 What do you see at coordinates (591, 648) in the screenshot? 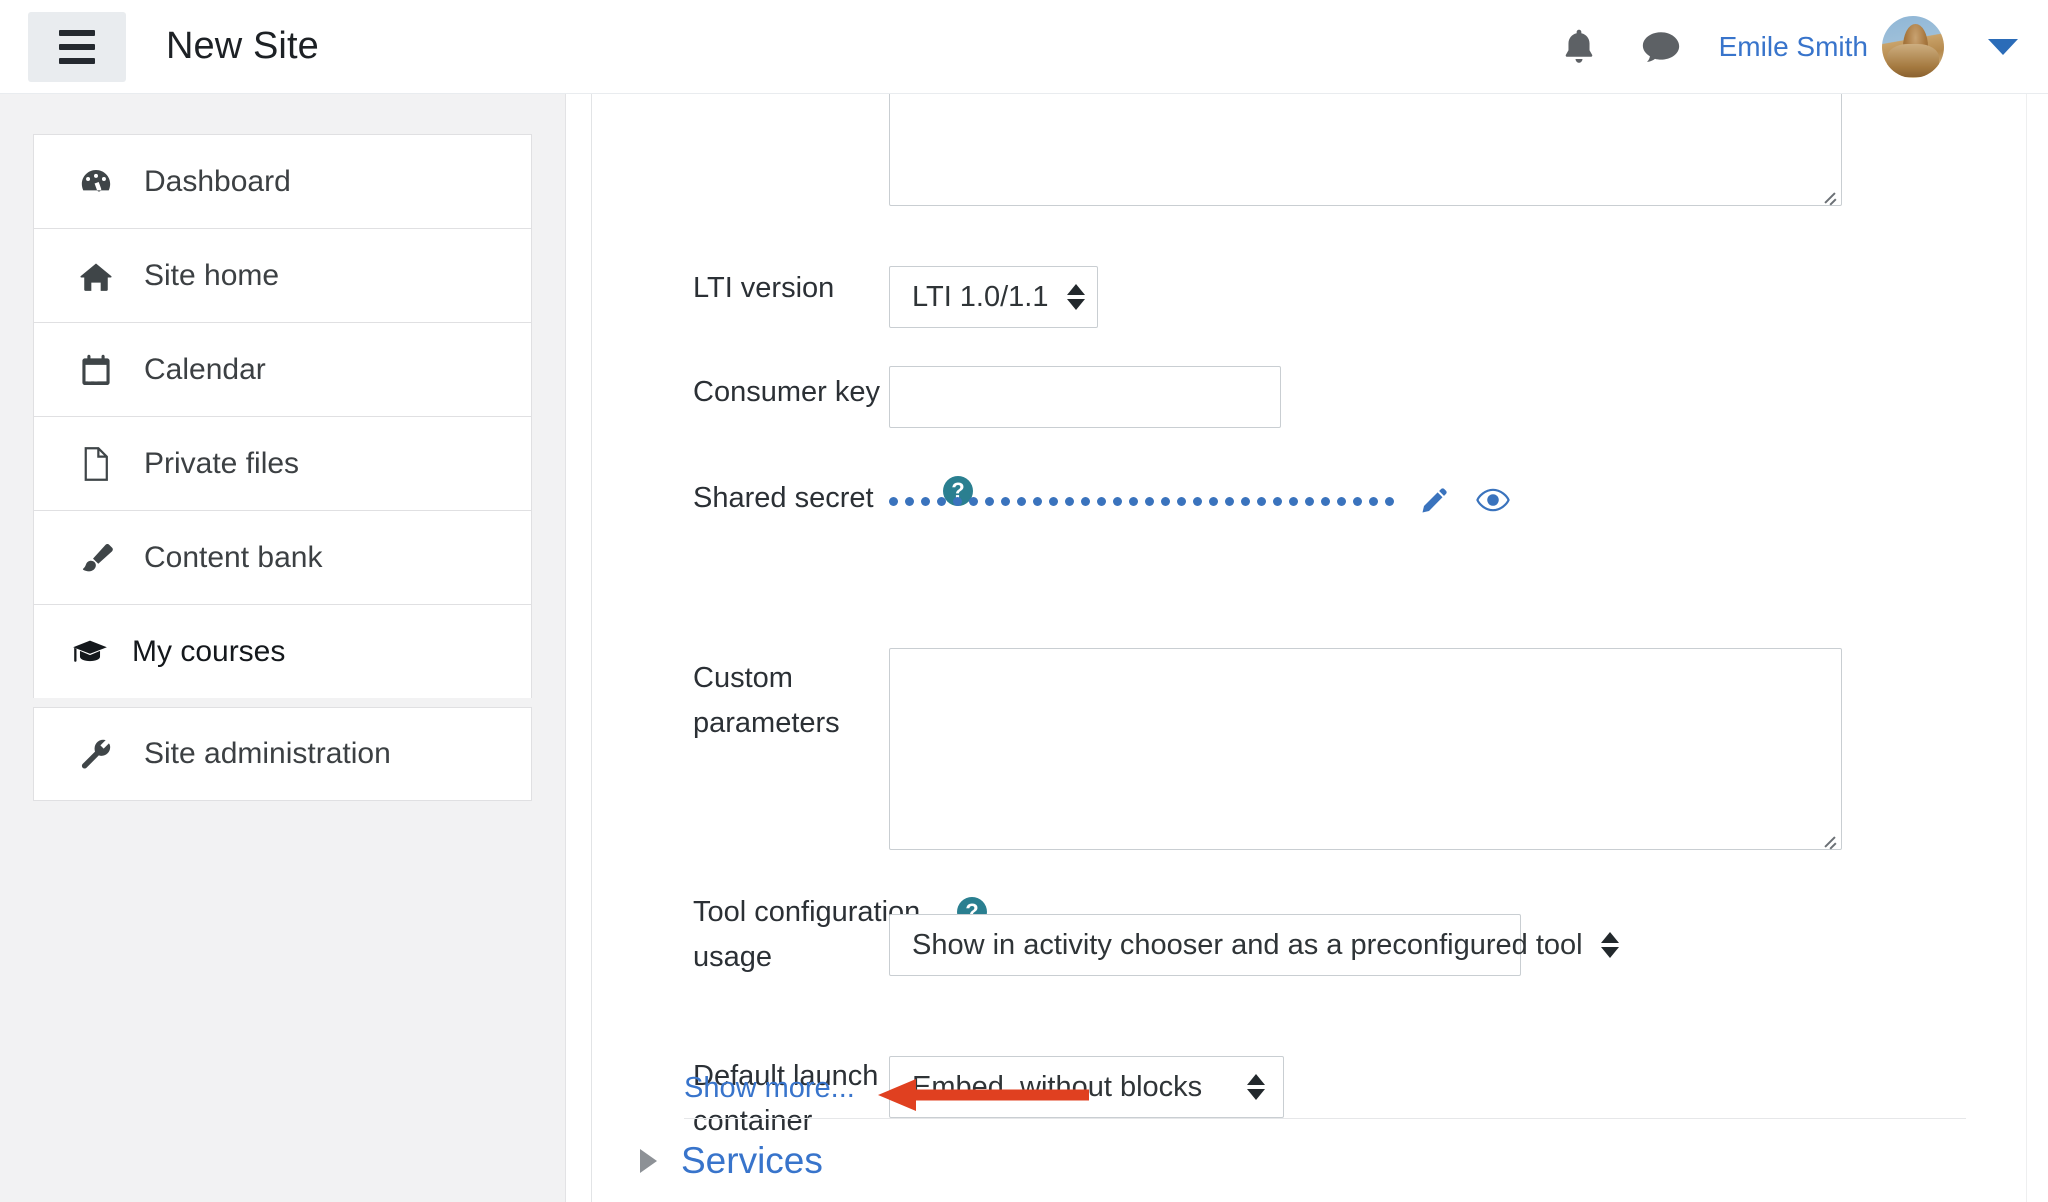
I see `content-left-divider` at bounding box center [591, 648].